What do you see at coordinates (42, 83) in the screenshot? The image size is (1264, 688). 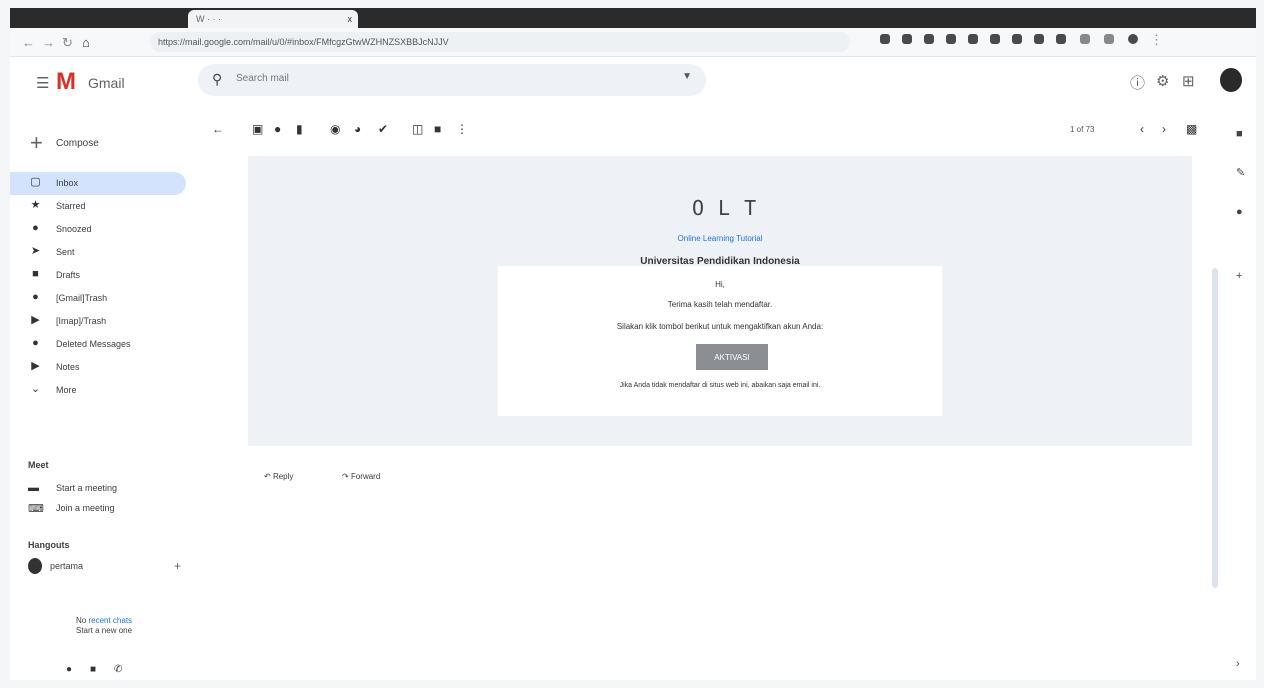 I see `main-menu-icon: ☰` at bounding box center [42, 83].